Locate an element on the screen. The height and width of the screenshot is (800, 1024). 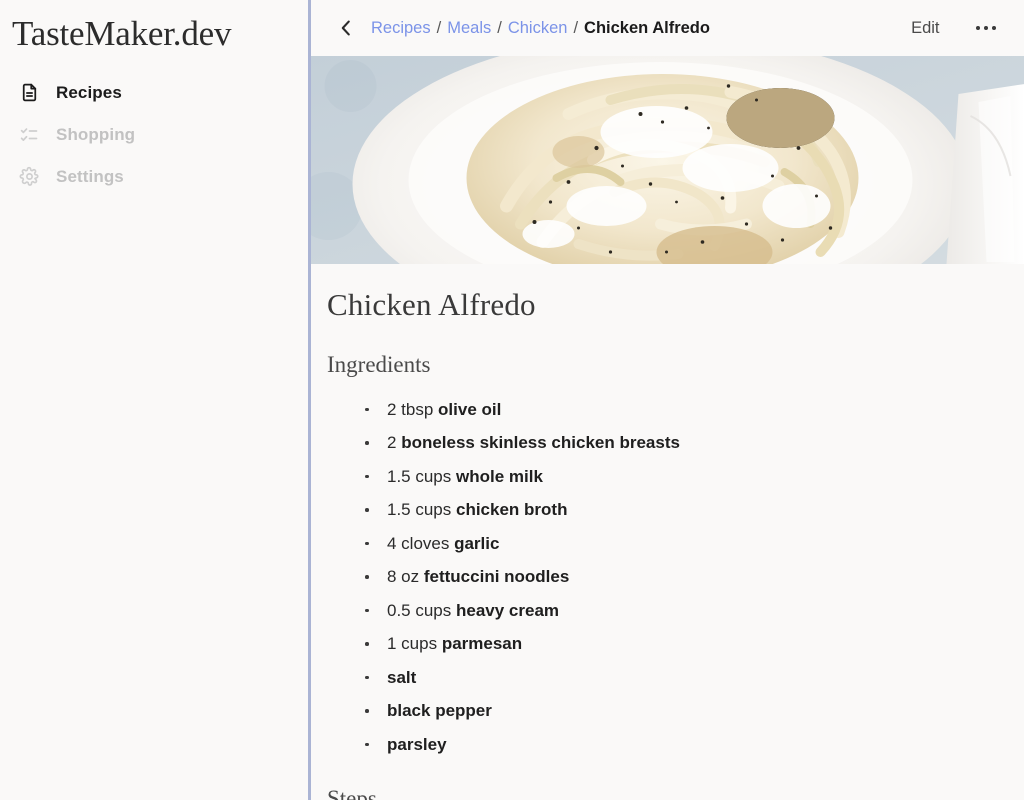
sidebar-item-label: Settings is located at coordinates (90, 176).